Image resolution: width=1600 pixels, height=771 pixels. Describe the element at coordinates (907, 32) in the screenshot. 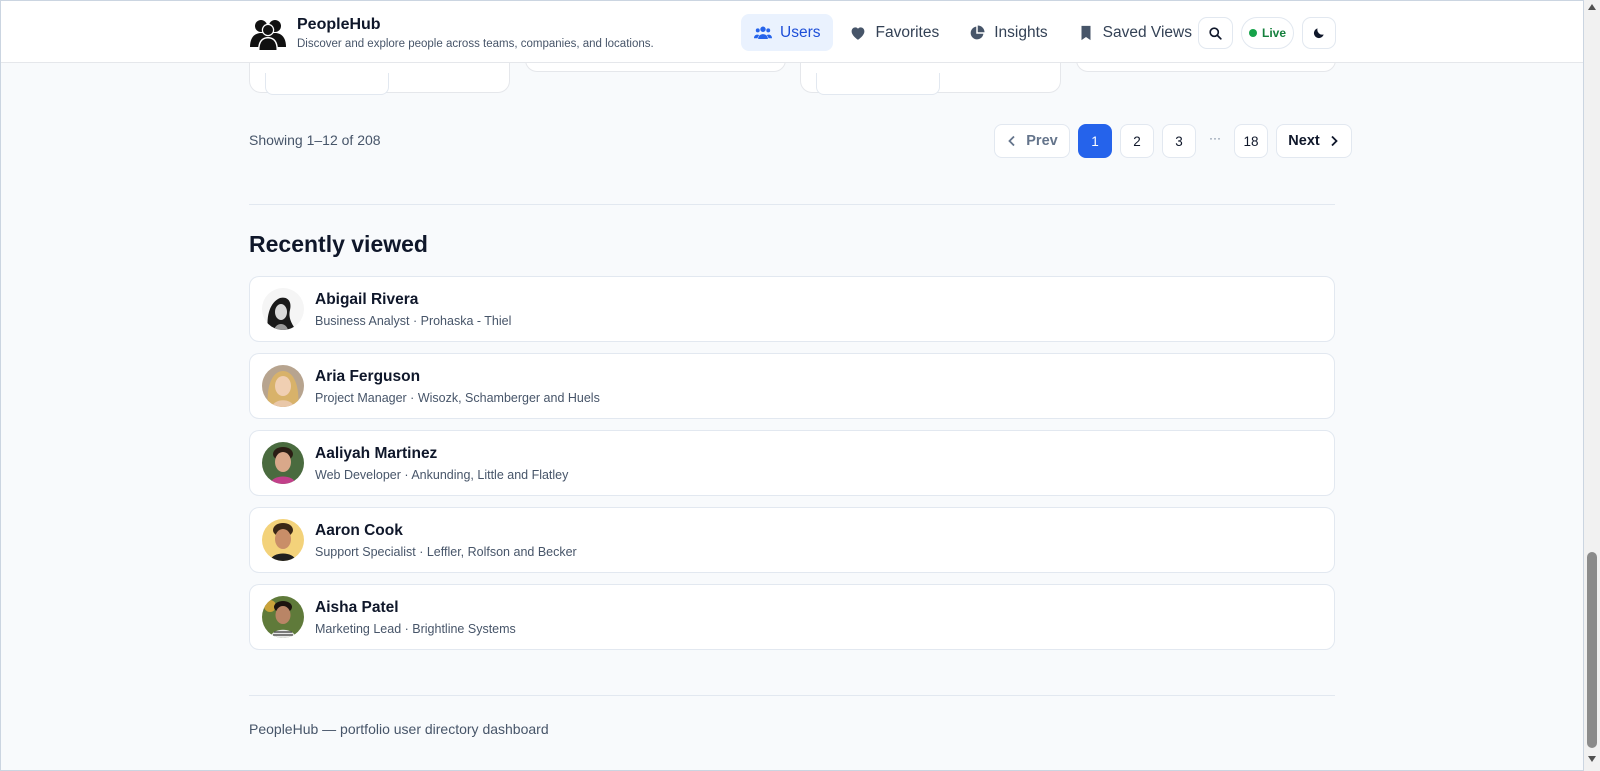

I see `nav-label: Favorites` at that location.